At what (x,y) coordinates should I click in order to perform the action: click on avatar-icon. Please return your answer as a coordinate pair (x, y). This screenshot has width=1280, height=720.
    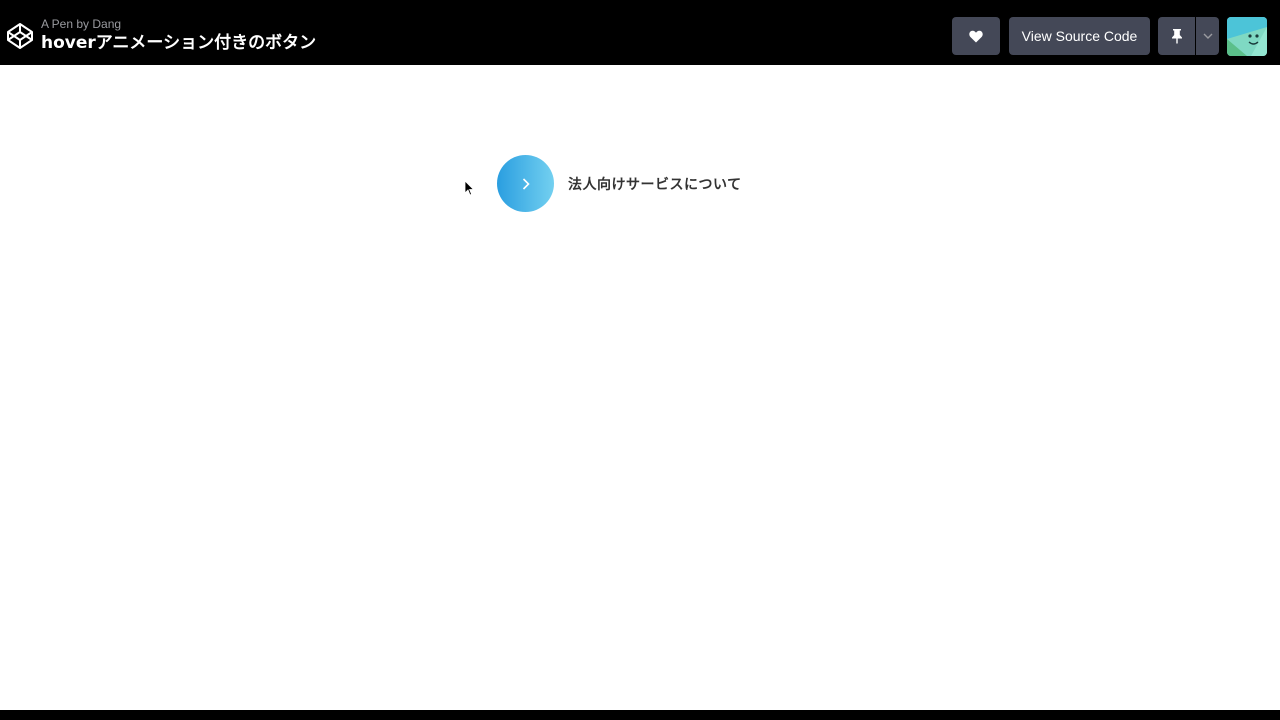
    Looking at the image, I should click on (1247, 36).